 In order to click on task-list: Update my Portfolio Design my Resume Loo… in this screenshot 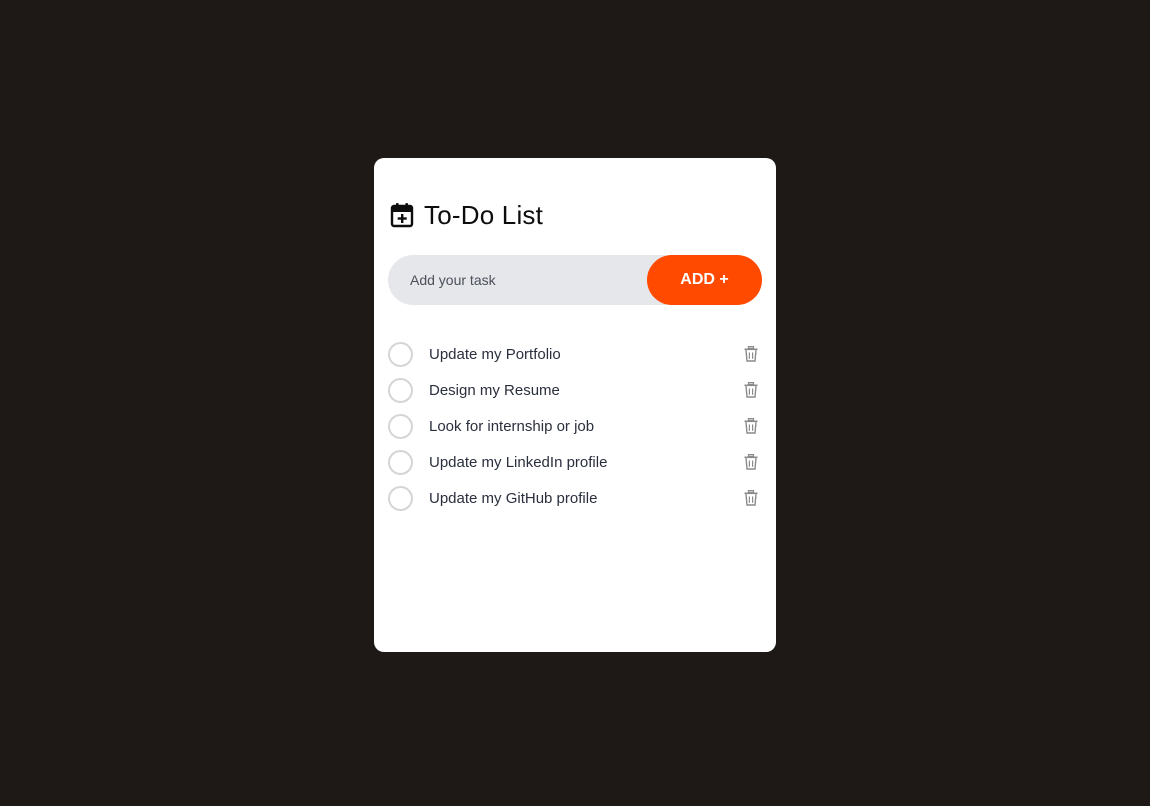, I will do `click(576, 426)`.